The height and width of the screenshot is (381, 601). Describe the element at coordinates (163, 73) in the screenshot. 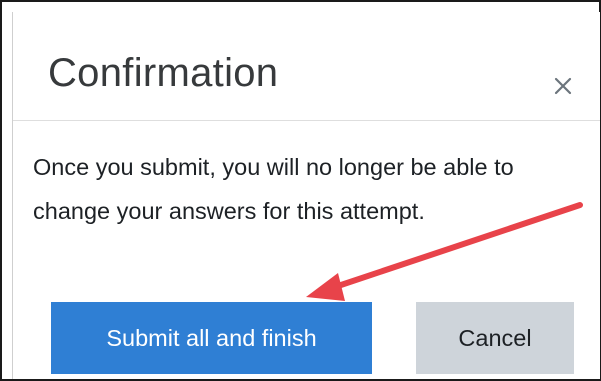

I see `dialog-title: Confirmation` at that location.